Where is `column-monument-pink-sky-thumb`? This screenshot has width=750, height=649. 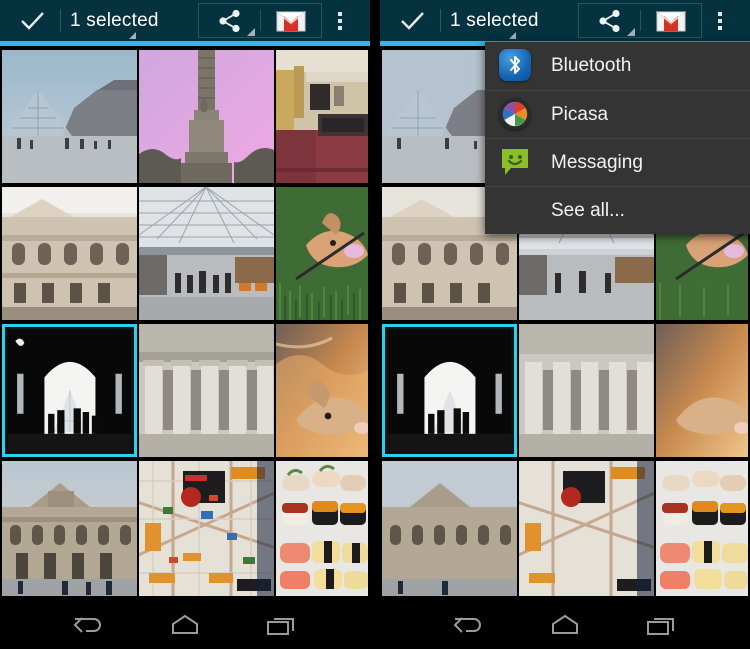
column-monument-pink-sky-thumb is located at coordinates (206, 116).